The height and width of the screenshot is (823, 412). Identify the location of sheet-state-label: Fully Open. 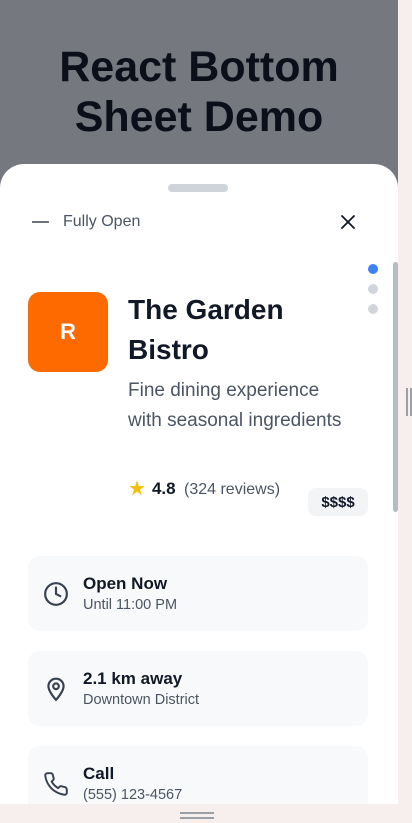
(102, 221).